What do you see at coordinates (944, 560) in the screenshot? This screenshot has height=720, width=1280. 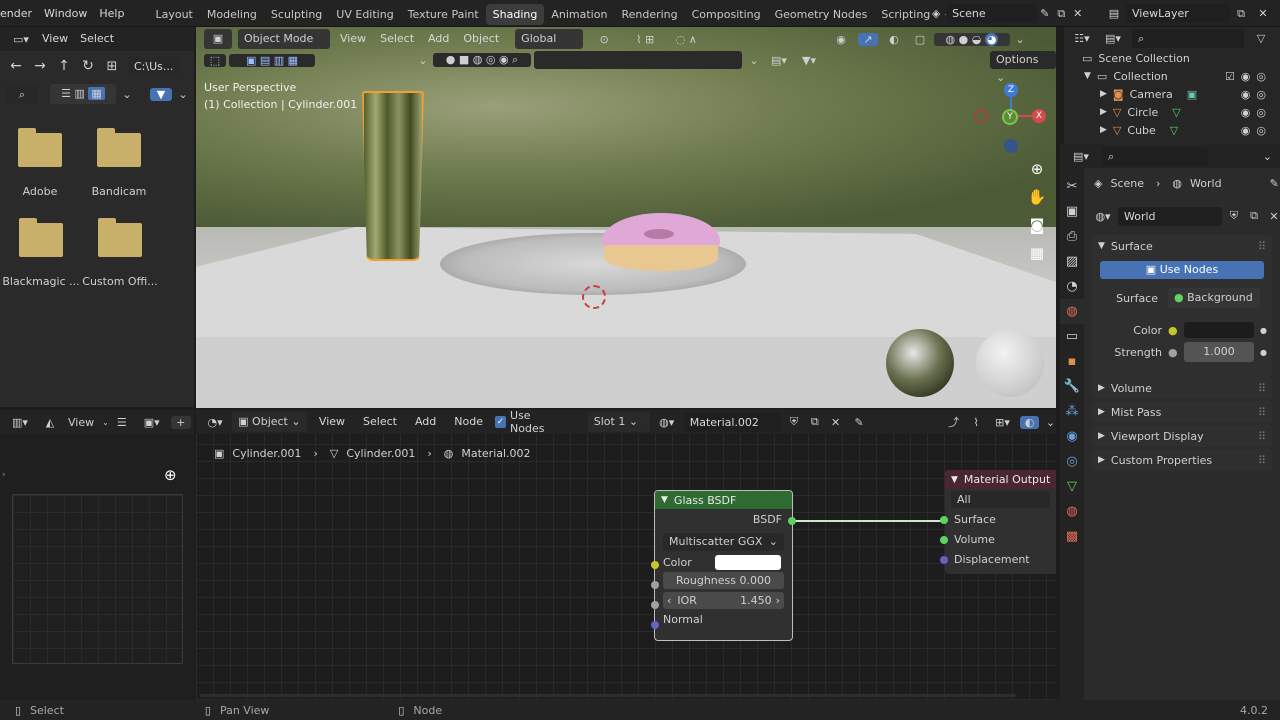 I see `displacement-input-socket` at bounding box center [944, 560].